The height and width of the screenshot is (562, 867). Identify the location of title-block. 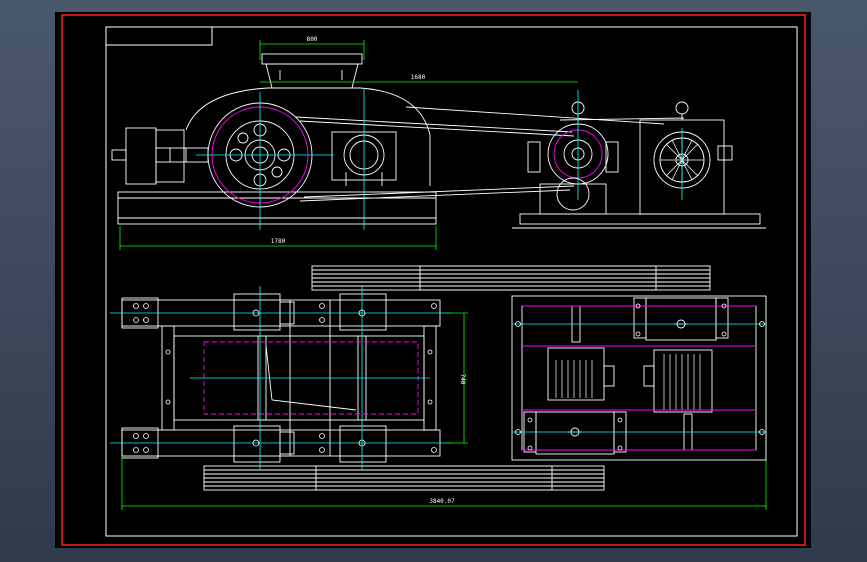
(159, 36).